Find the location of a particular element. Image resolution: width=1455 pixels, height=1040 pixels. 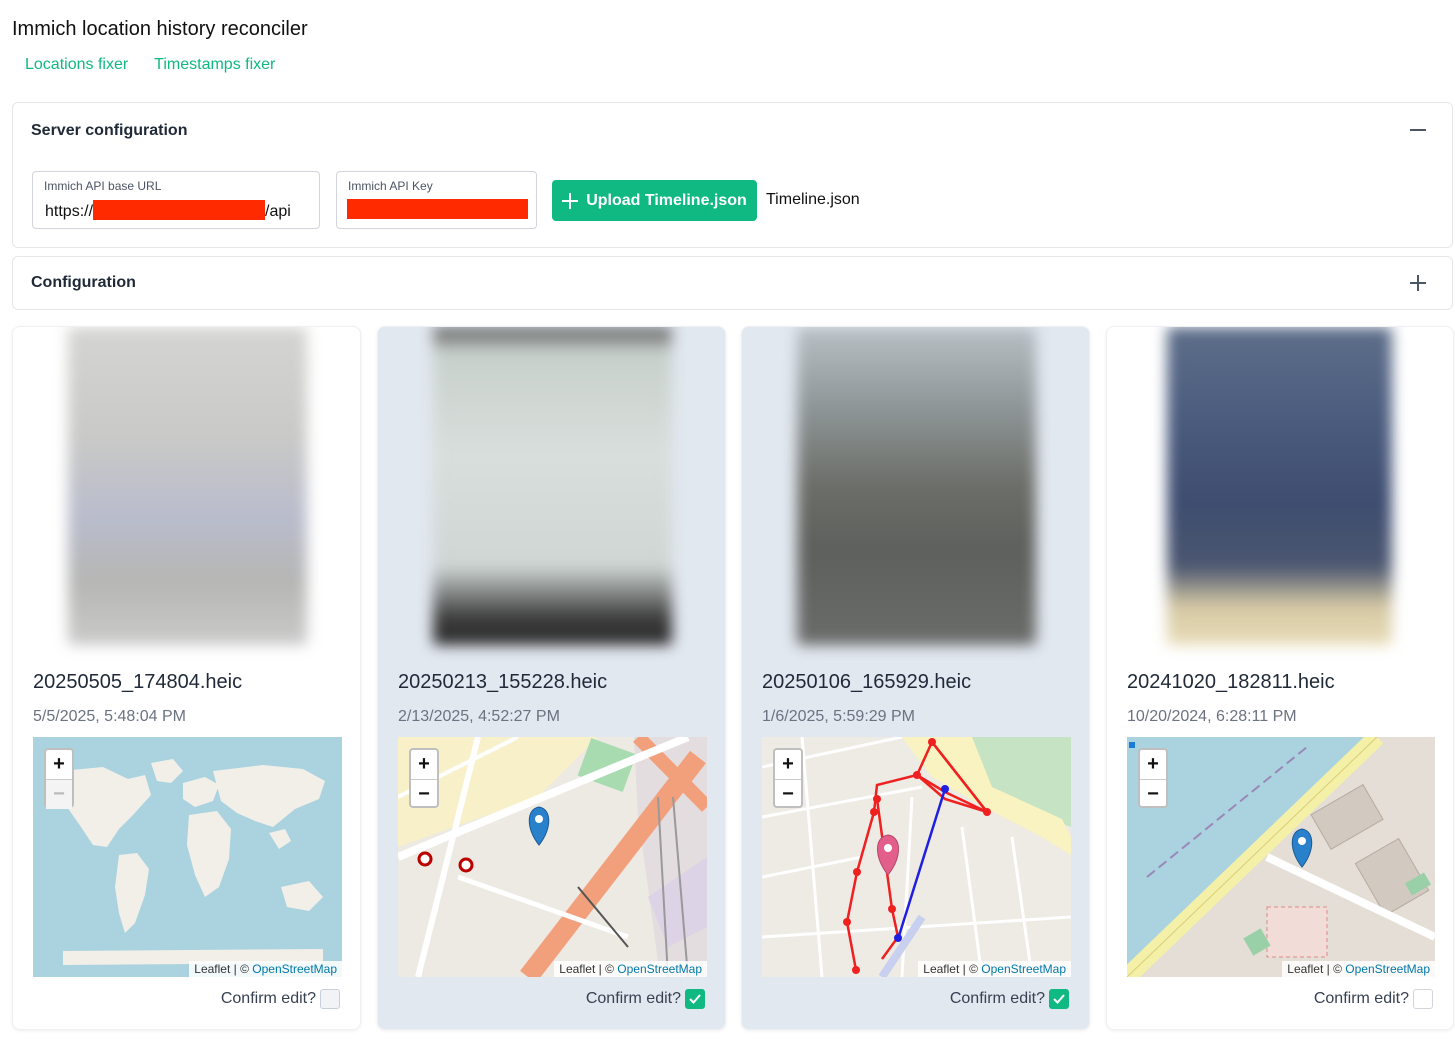

api-key-value is located at coordinates (437, 209).